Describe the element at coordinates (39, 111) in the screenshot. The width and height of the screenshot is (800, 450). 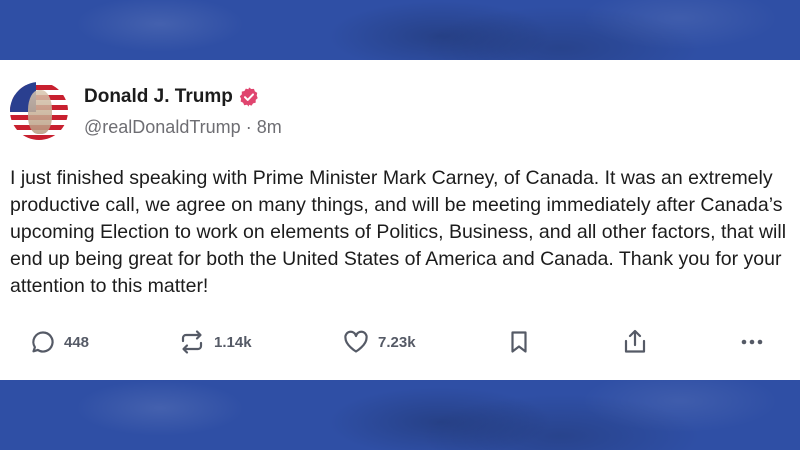
I see `avatar` at that location.